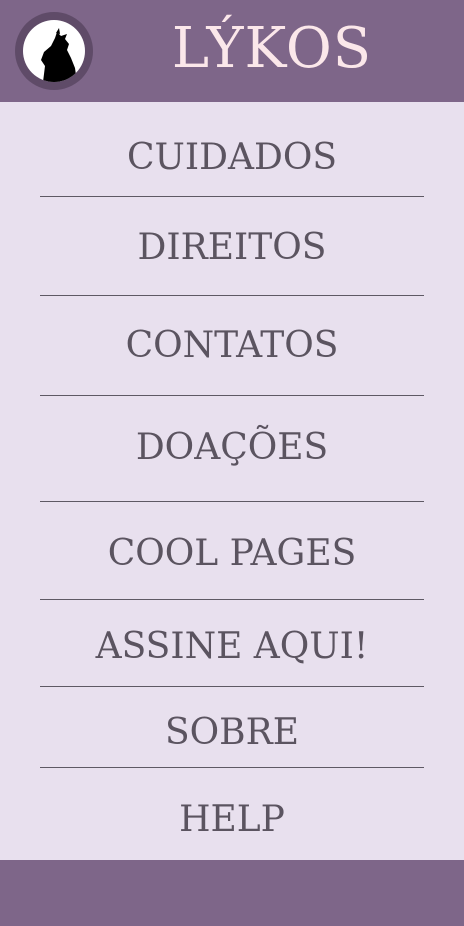 The height and width of the screenshot is (926, 464). I want to click on header-bar: LÝKOS, so click(232, 51).